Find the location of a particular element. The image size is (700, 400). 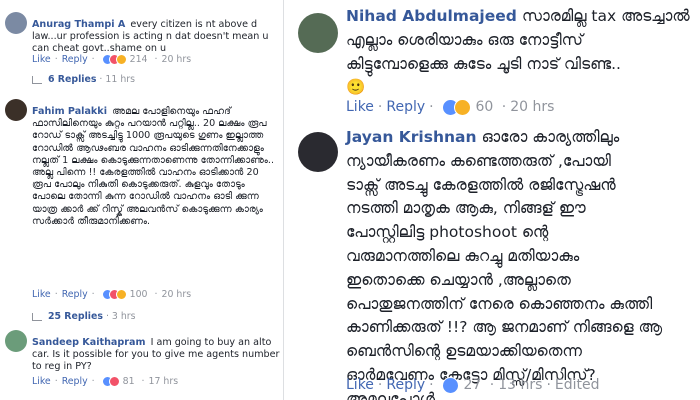

replies-count: 6 Replies is located at coordinates (72, 79).